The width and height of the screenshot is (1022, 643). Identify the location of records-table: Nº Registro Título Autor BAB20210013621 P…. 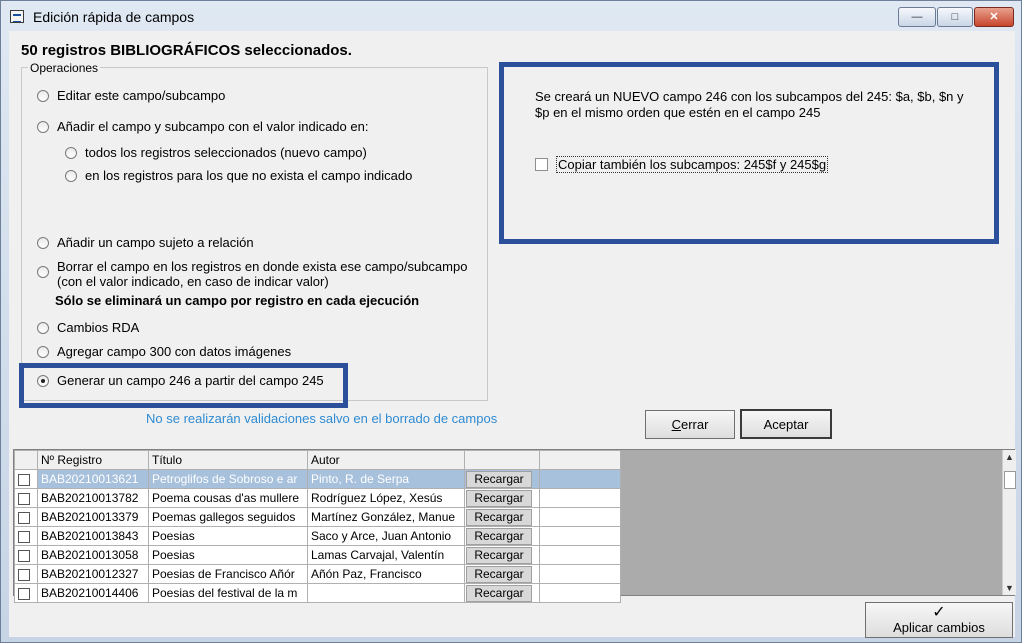
(317, 526).